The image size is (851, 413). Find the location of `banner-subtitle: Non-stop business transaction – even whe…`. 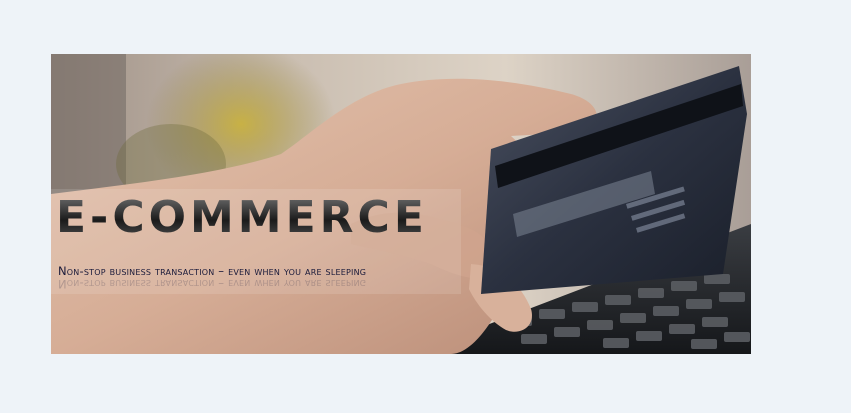

banner-subtitle: Non-stop business transaction – even whe… is located at coordinates (212, 271).